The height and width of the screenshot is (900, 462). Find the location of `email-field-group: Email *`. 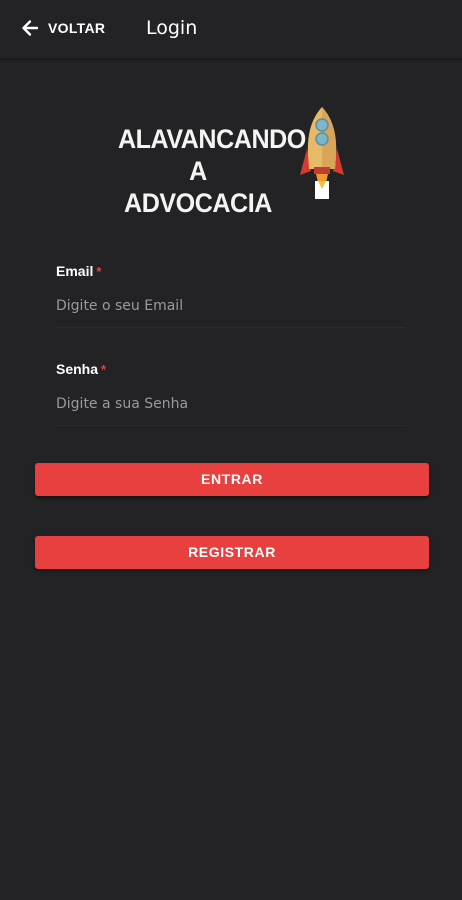

email-field-group: Email * is located at coordinates (231, 295).